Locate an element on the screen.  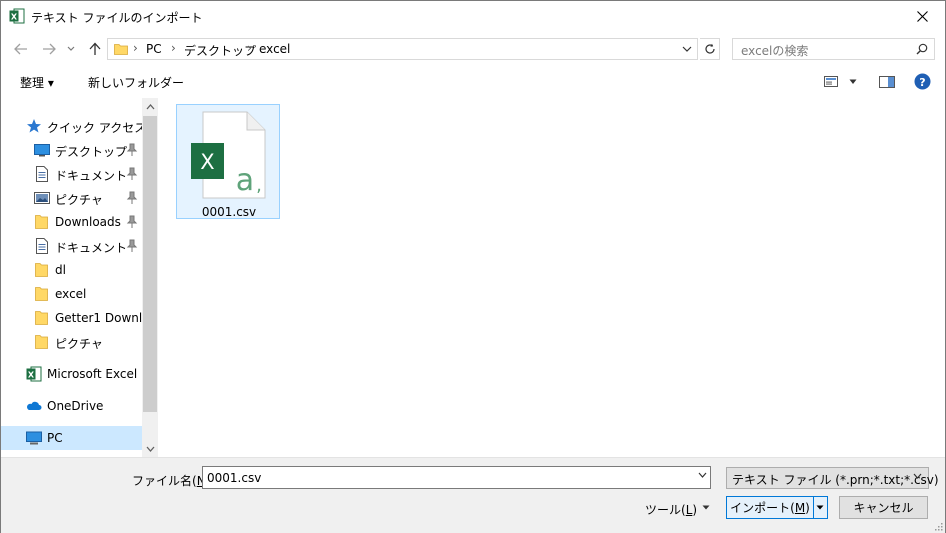
navigation-row: › PC › デスクトップ › excel excelの検索 is located at coordinates (473, 49).